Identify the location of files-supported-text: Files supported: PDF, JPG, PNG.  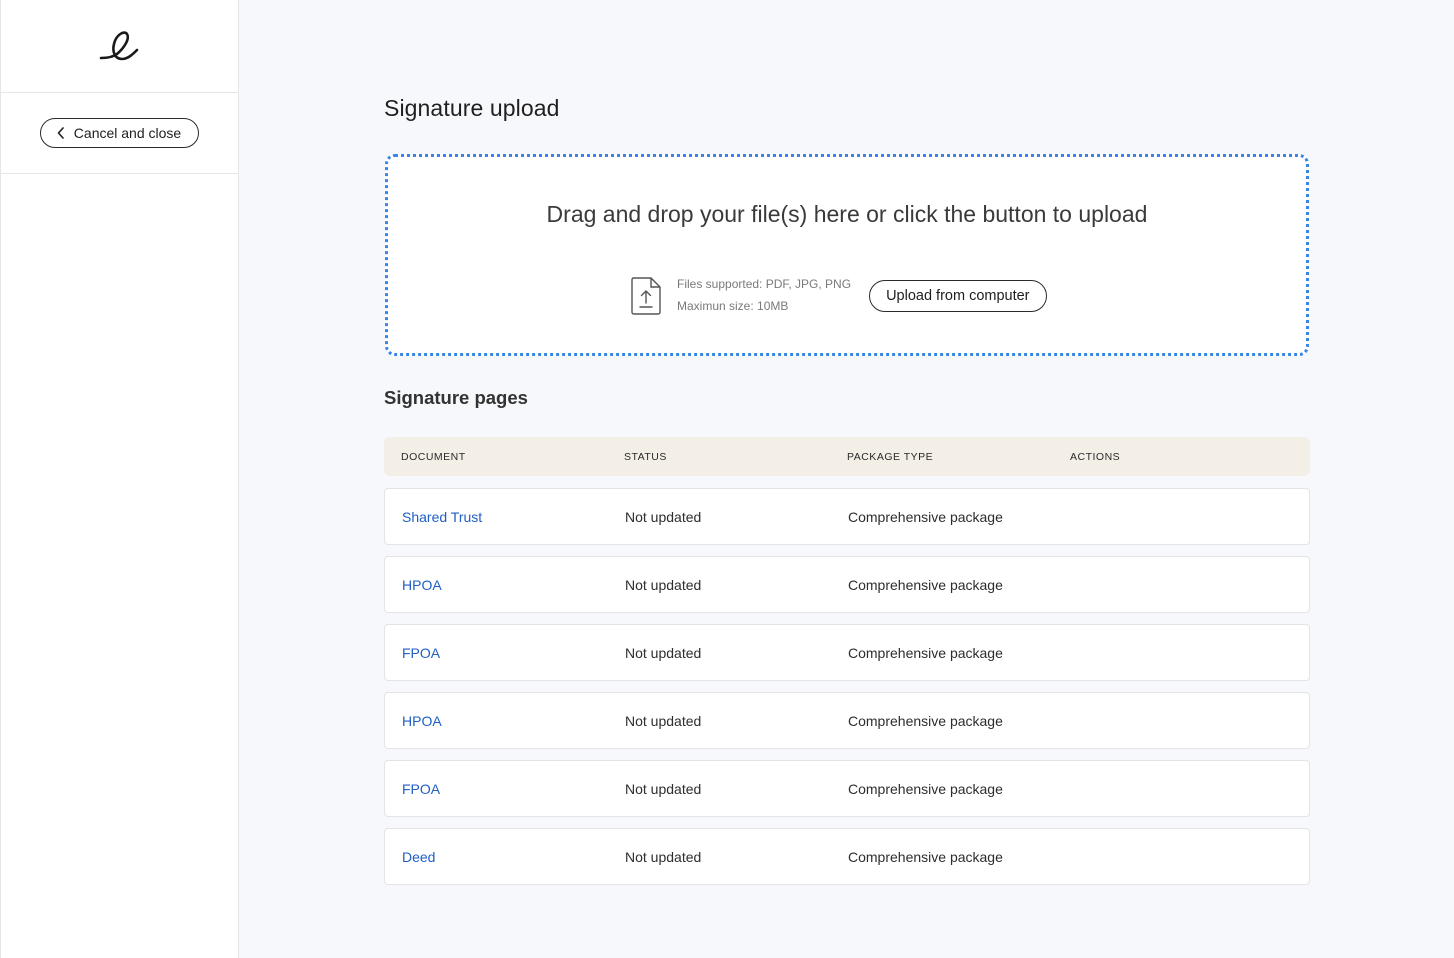
(764, 284).